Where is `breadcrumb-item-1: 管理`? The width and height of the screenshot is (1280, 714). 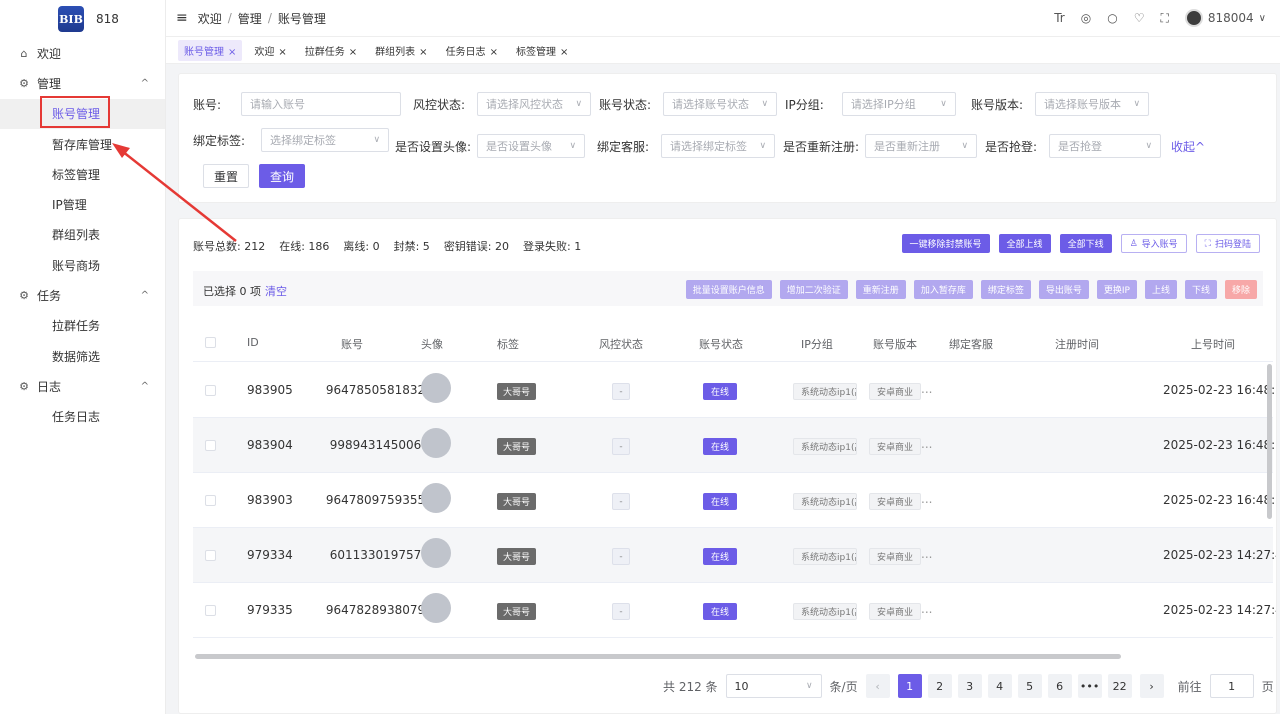
breadcrumb-item-1: 管理 is located at coordinates (250, 18).